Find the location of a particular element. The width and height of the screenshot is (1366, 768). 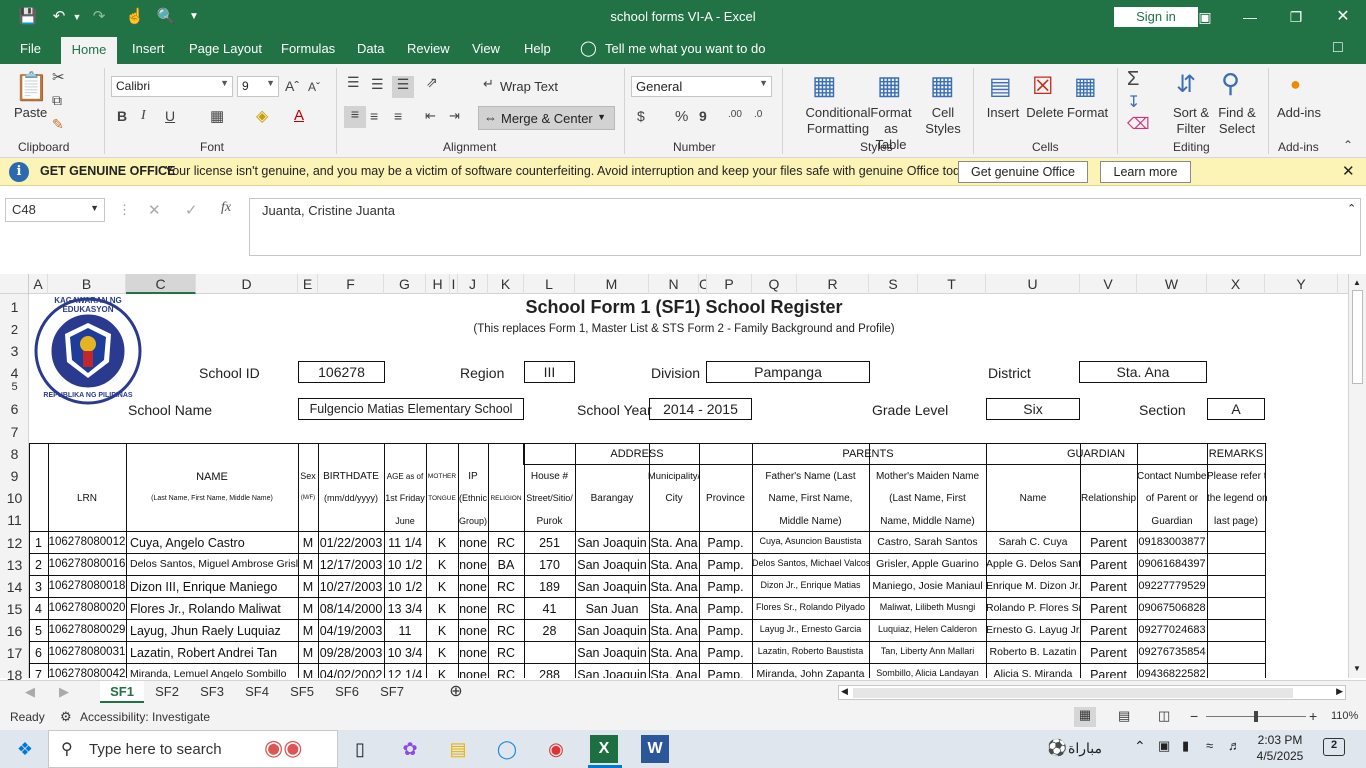

row-header: 3 is located at coordinates (14, 351).